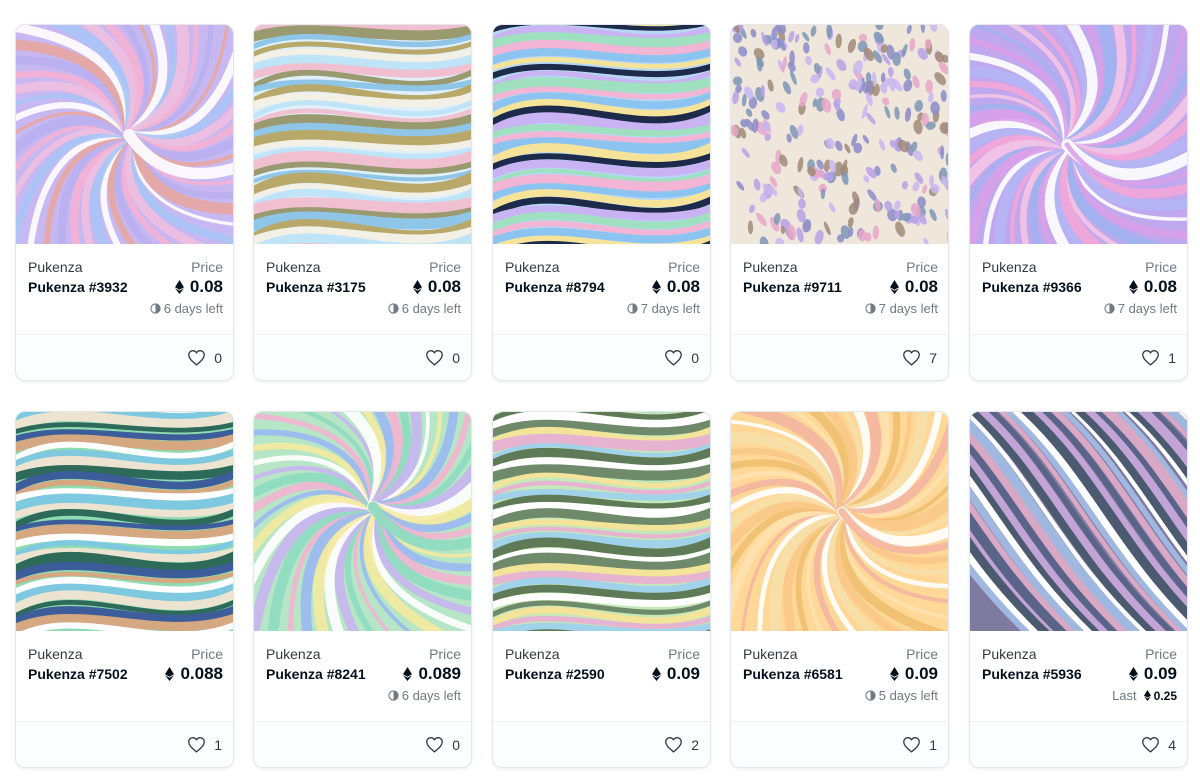 This screenshot has height=782, width=1200. I want to click on nft-card: Pukenza Pukenza #2590 Price 0.09 2, so click(601, 589).